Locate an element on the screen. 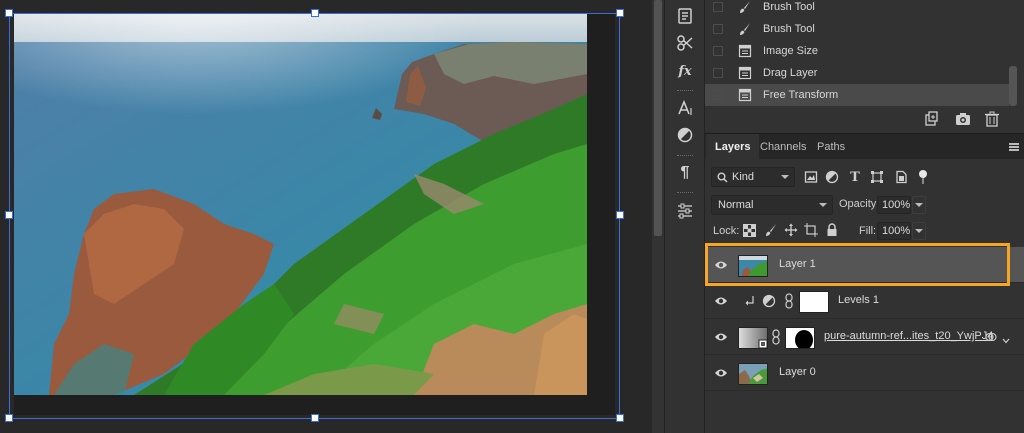 This screenshot has width=1024, height=433. blend-mode-value: Normal is located at coordinates (736, 205).